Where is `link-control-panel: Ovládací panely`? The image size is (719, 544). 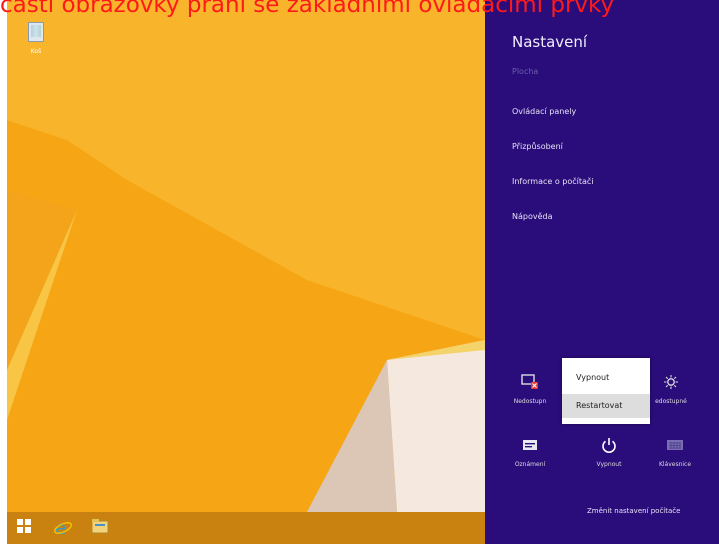
link-control-panel: Ovládací panely is located at coordinates (544, 111).